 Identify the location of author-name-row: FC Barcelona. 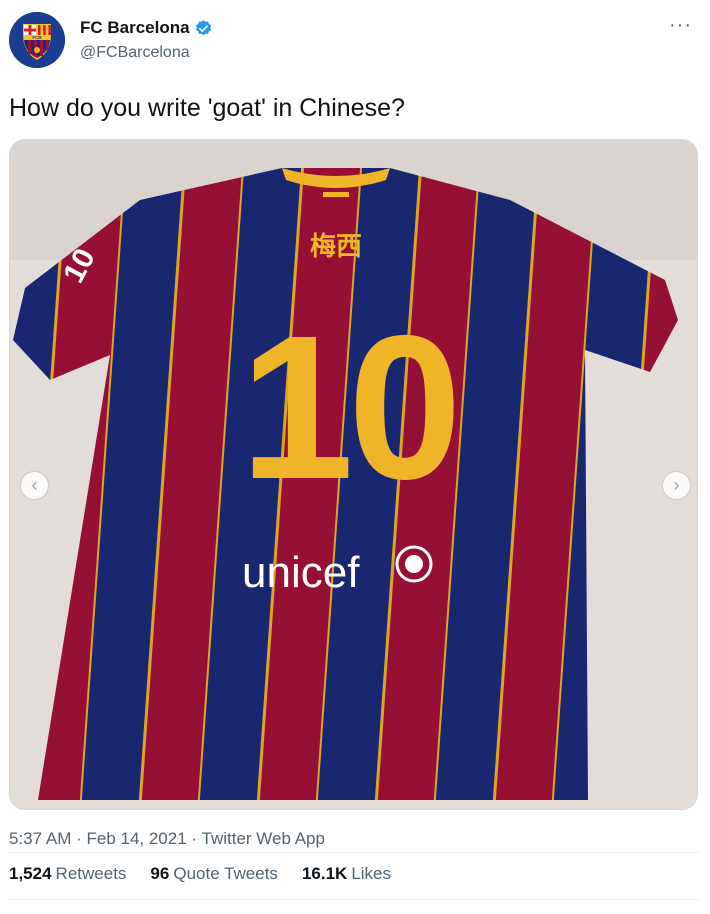
(146, 28).